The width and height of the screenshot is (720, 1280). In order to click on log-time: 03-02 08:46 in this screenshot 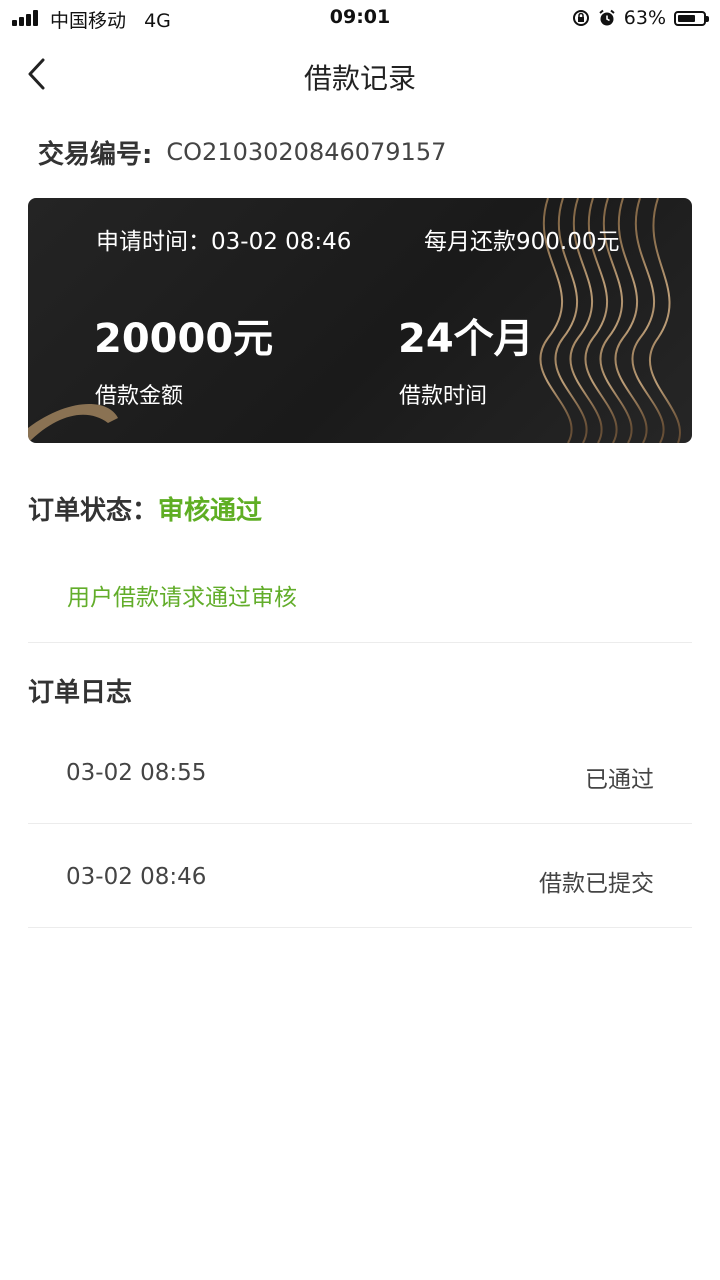, I will do `click(136, 877)`.